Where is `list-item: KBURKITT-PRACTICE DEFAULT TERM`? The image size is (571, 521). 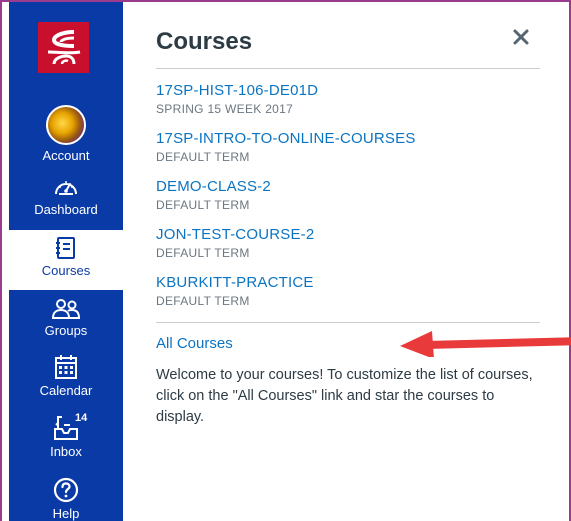 list-item: KBURKITT-PRACTICE DEFAULT TERM is located at coordinates (348, 298).